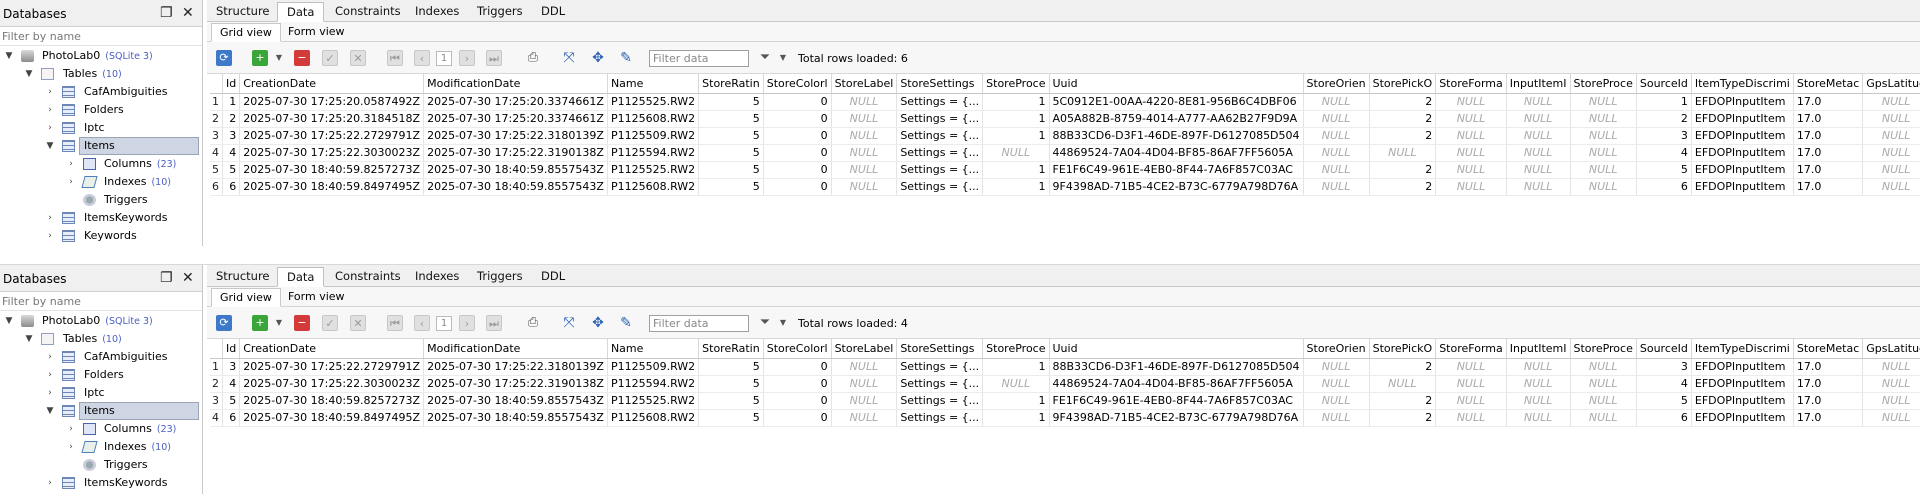 This screenshot has height=494, width=1920. Describe the element at coordinates (515, 384) in the screenshot. I see `table-cell: 2025-07-30 17:25:22.3190138Z` at that location.